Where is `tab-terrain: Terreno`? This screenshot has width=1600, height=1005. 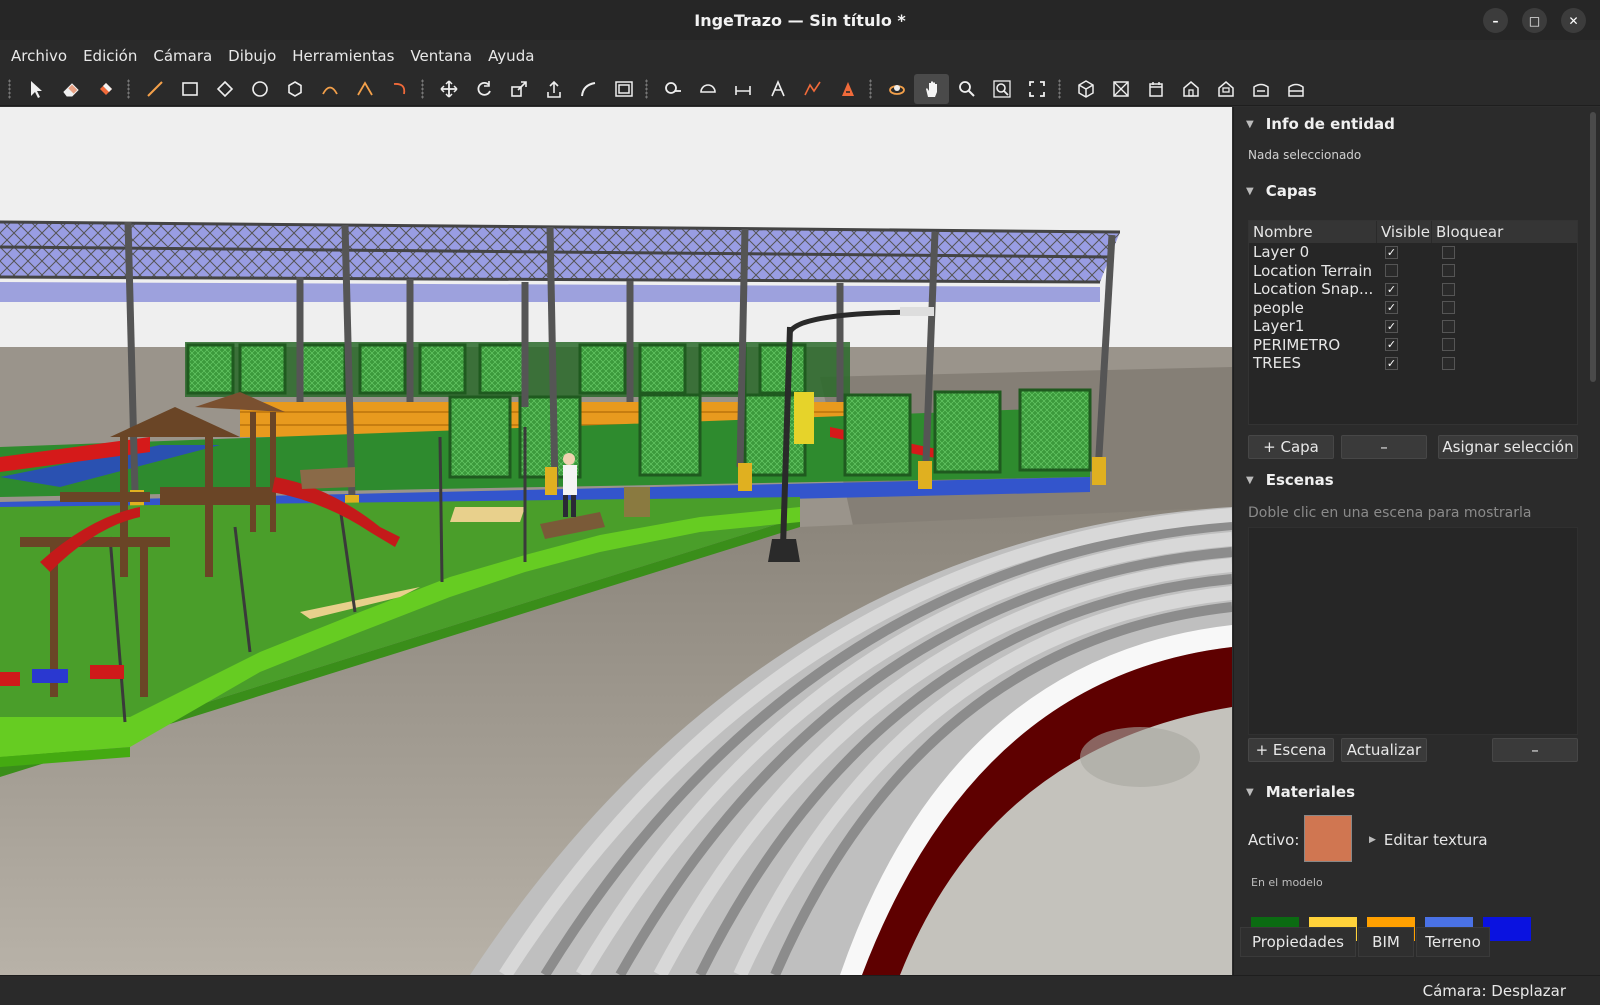 tab-terrain: Terreno is located at coordinates (1453, 942).